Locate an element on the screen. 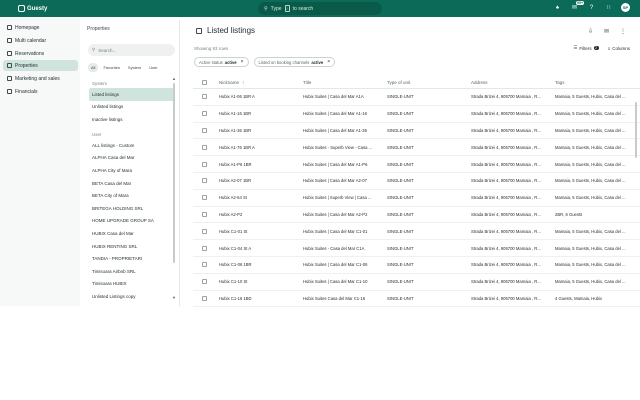  view-item-unlisted-listings: Unlisted listings is located at coordinates (132, 107).